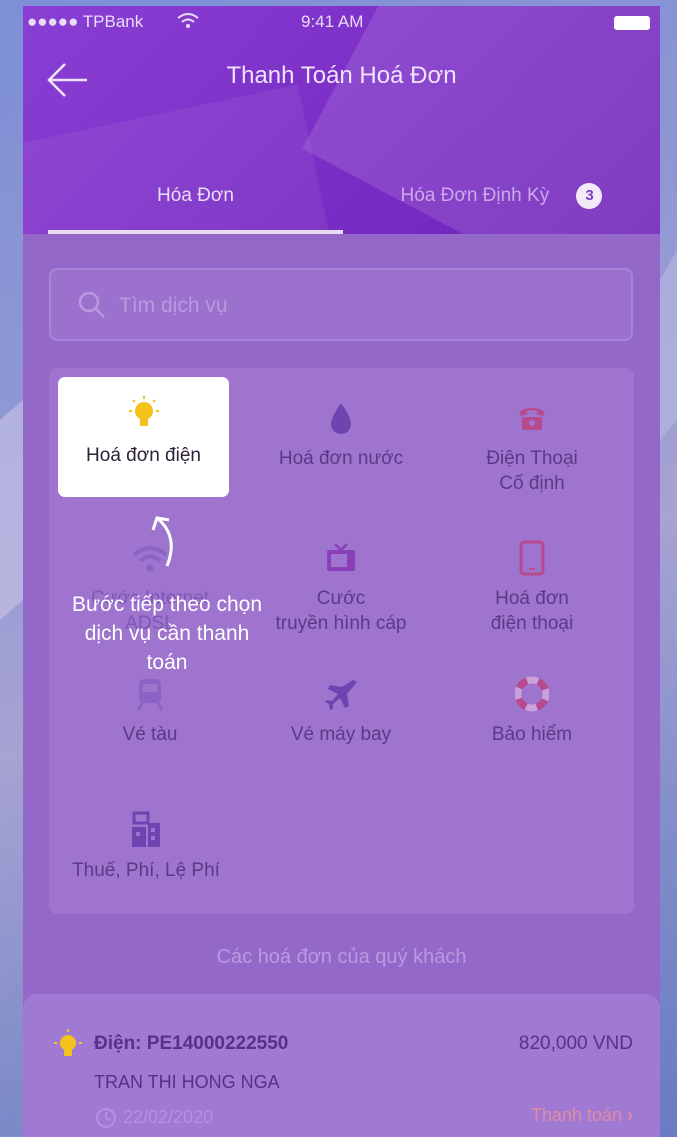 This screenshot has height=1137, width=677. Describe the element at coordinates (341, 695) in the screenshot. I see `airplane-icon` at that location.